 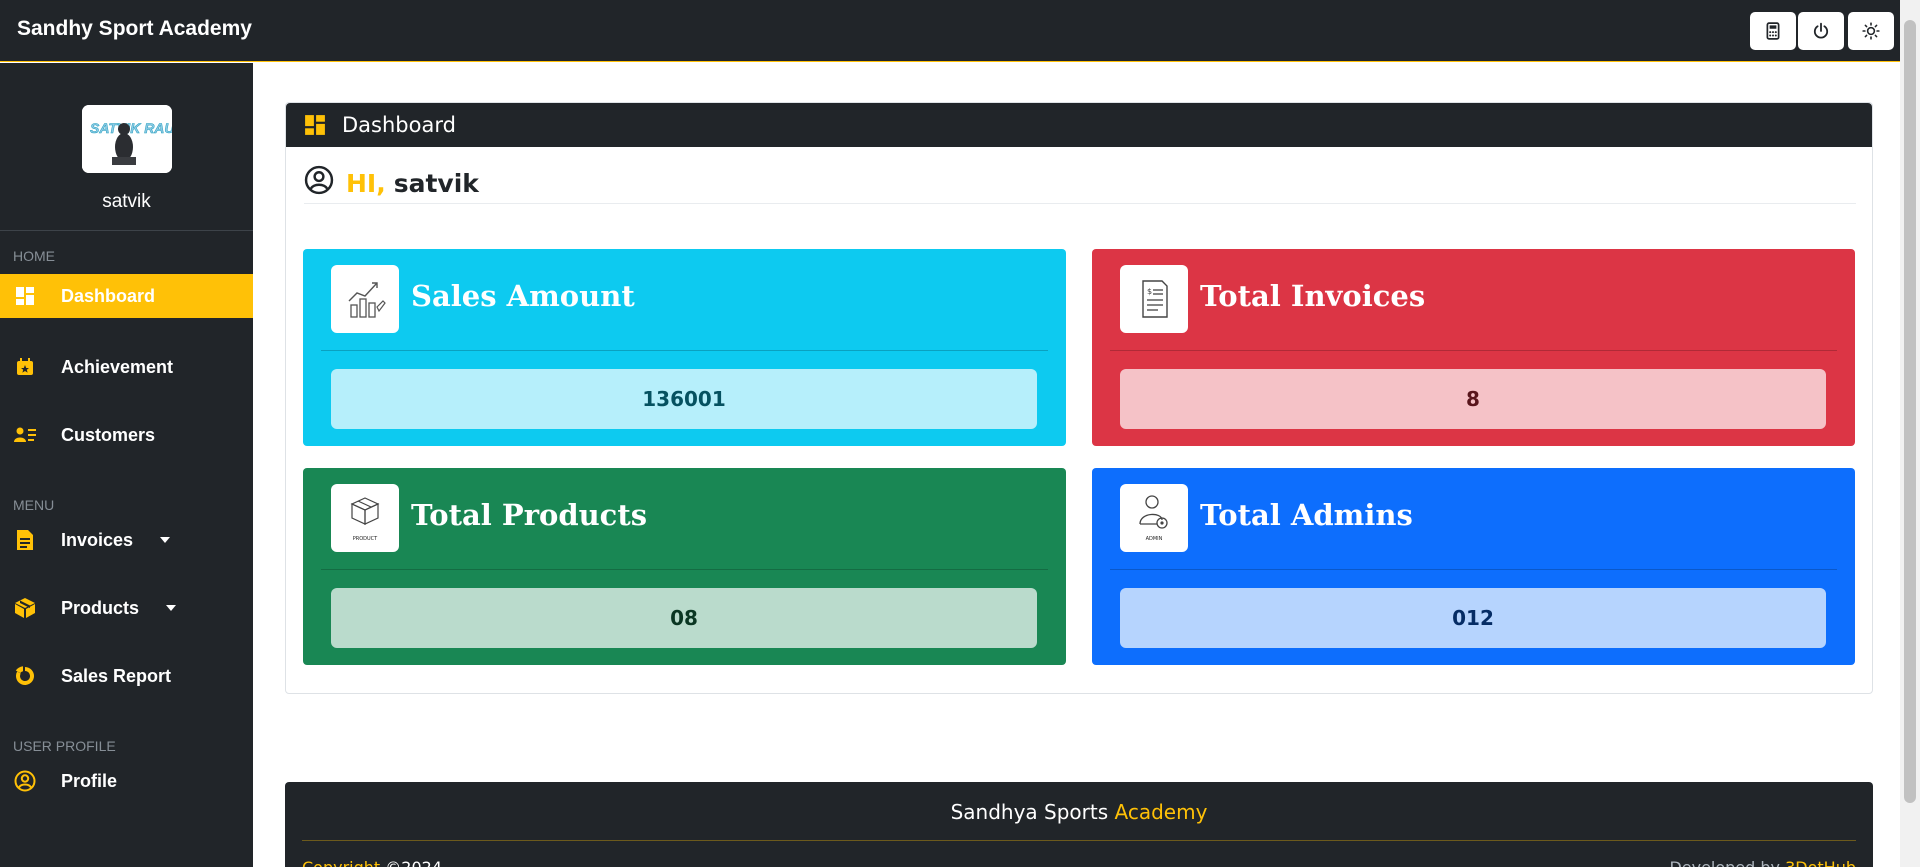 What do you see at coordinates (1727, 862) in the screenshot?
I see `developed-label: Developed by` at bounding box center [1727, 862].